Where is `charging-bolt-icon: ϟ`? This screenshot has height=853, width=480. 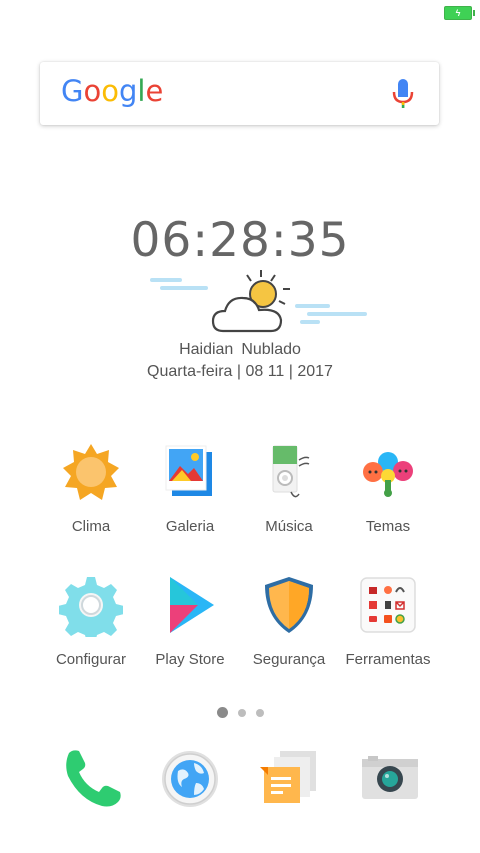 charging-bolt-icon: ϟ is located at coordinates (458, 13).